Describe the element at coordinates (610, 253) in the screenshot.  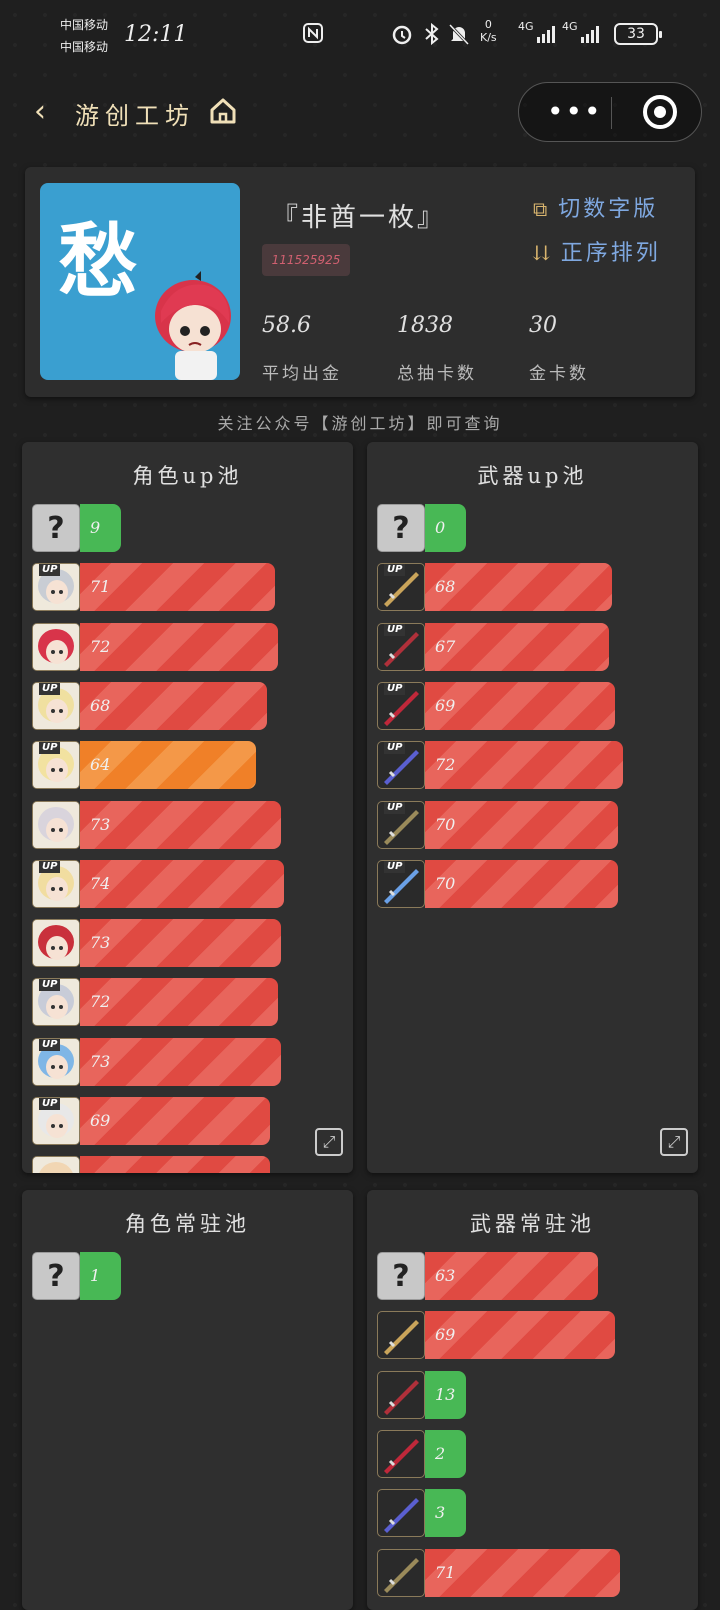
I see `sort-order-label: 正序排列` at that location.